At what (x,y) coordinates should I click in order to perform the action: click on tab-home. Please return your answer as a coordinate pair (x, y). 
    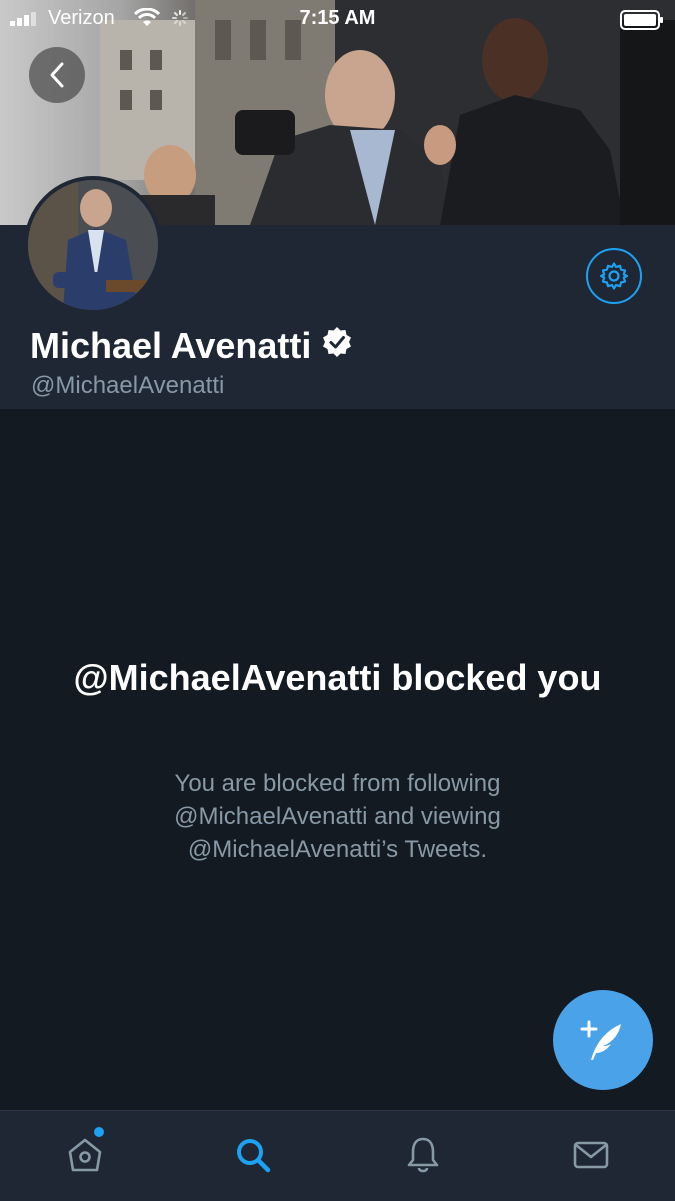
    Looking at the image, I should click on (85, 1155).